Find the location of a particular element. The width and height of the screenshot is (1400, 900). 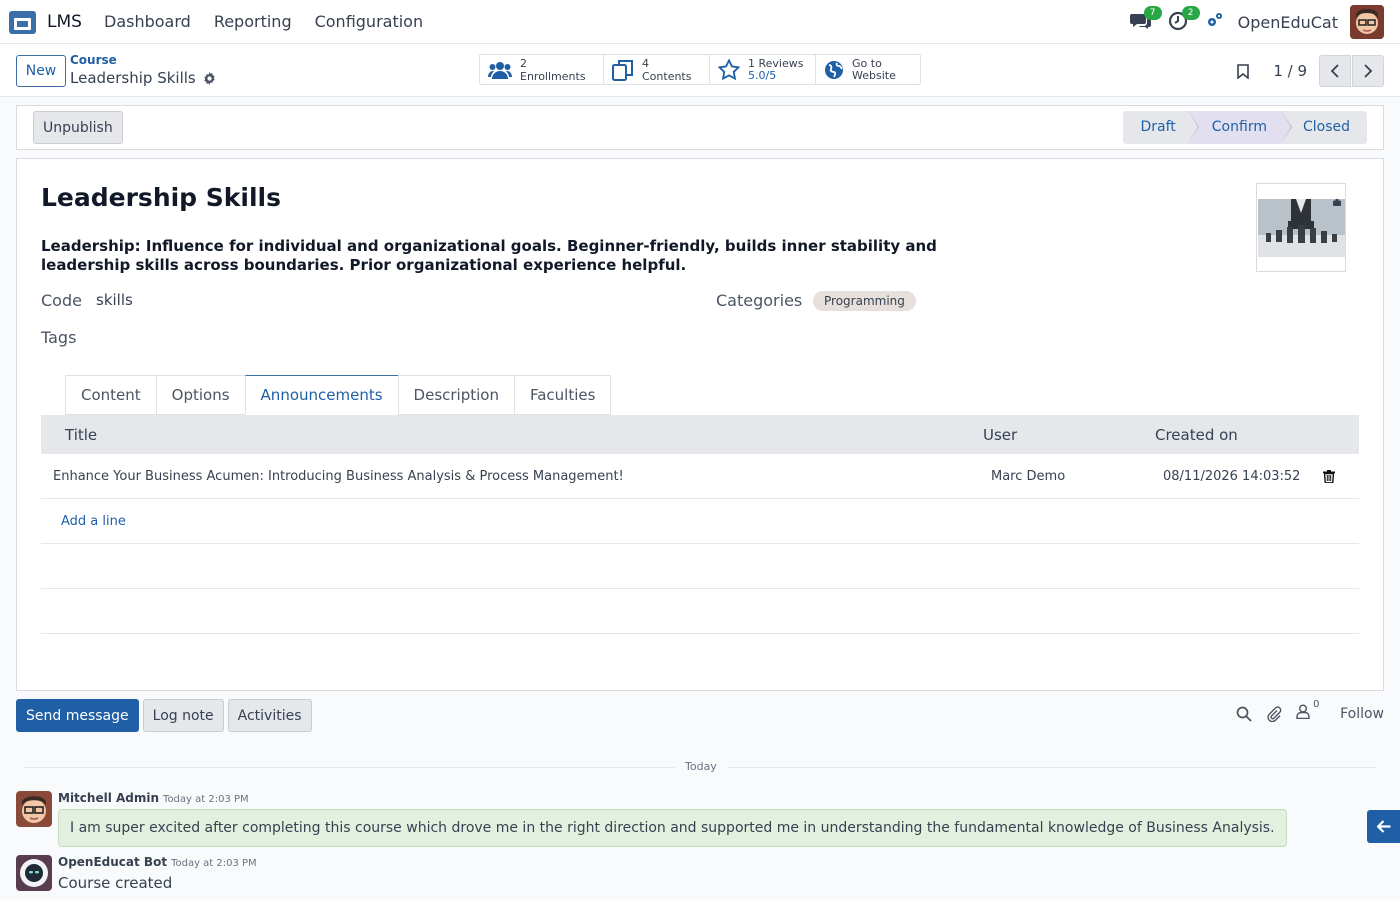

bookmark-icon is located at coordinates (1243, 71).